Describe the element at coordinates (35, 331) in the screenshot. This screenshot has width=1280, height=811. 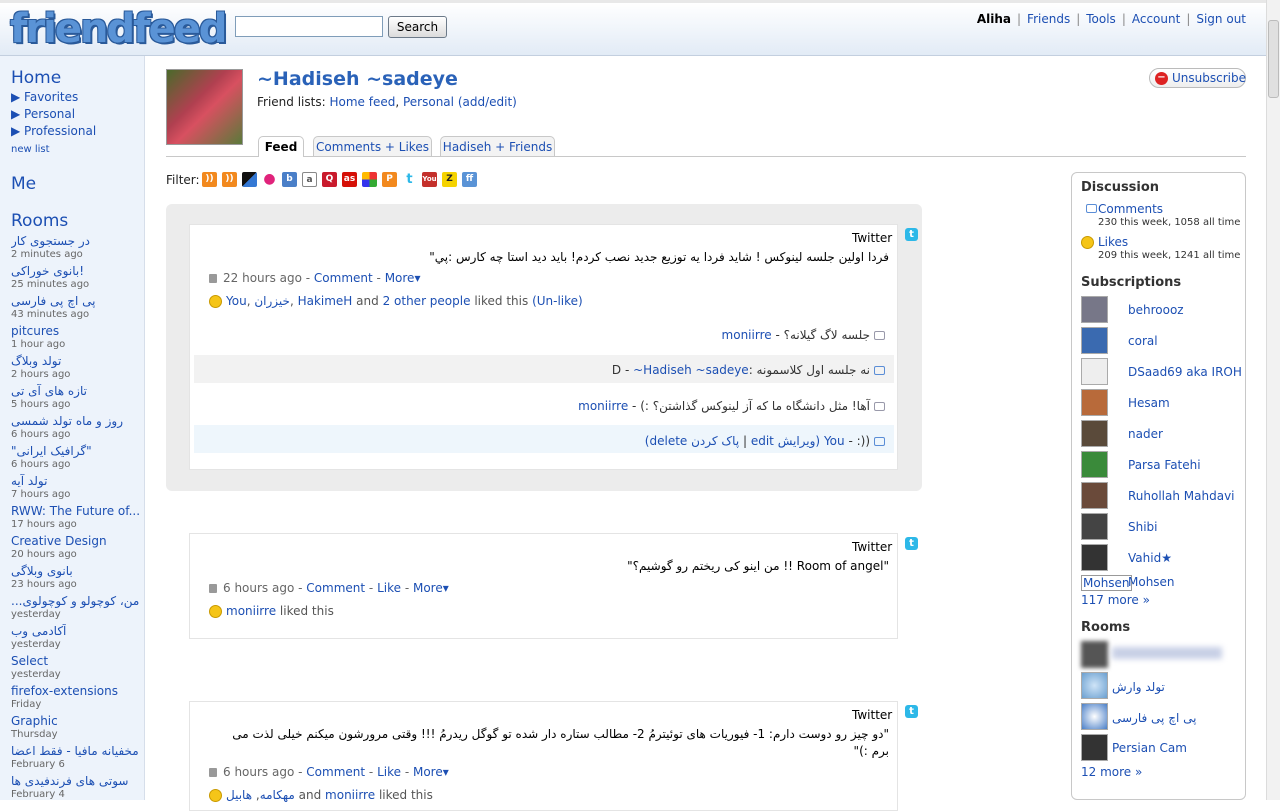
I see `room-link: pitcures` at that location.